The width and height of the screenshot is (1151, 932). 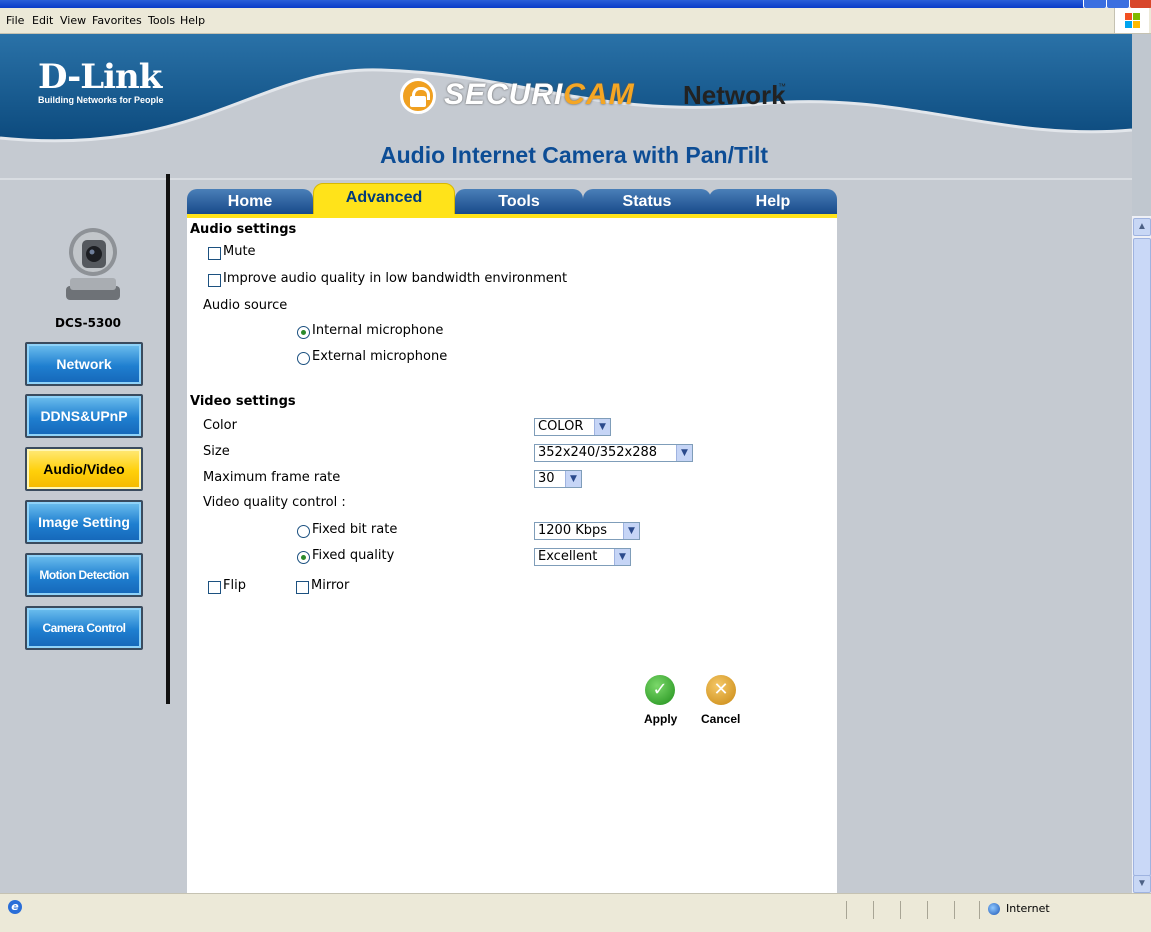 What do you see at coordinates (216, 451) in the screenshot?
I see `size-label: Size` at bounding box center [216, 451].